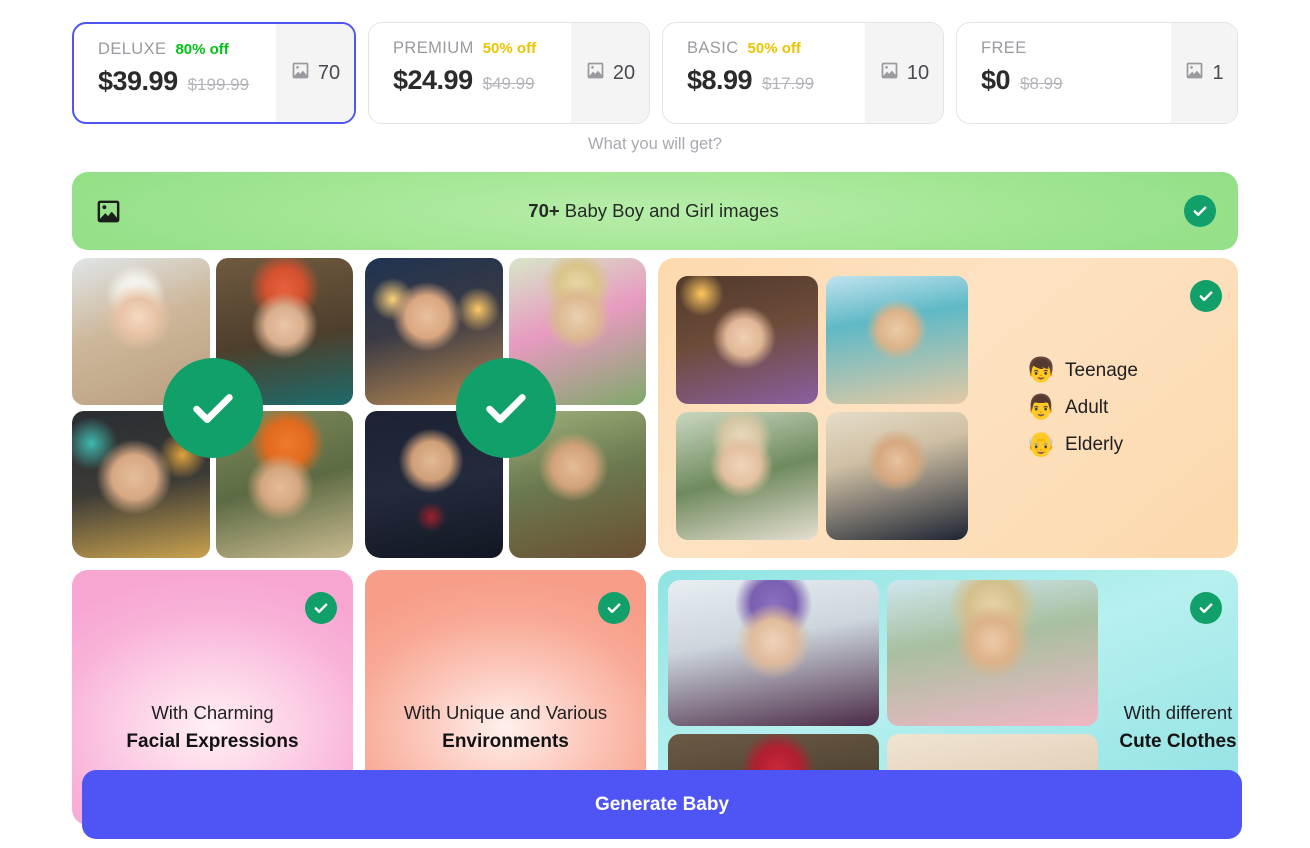 The width and height of the screenshot is (1310, 848). What do you see at coordinates (1101, 370) in the screenshot?
I see `age-option-label: Teenage` at bounding box center [1101, 370].